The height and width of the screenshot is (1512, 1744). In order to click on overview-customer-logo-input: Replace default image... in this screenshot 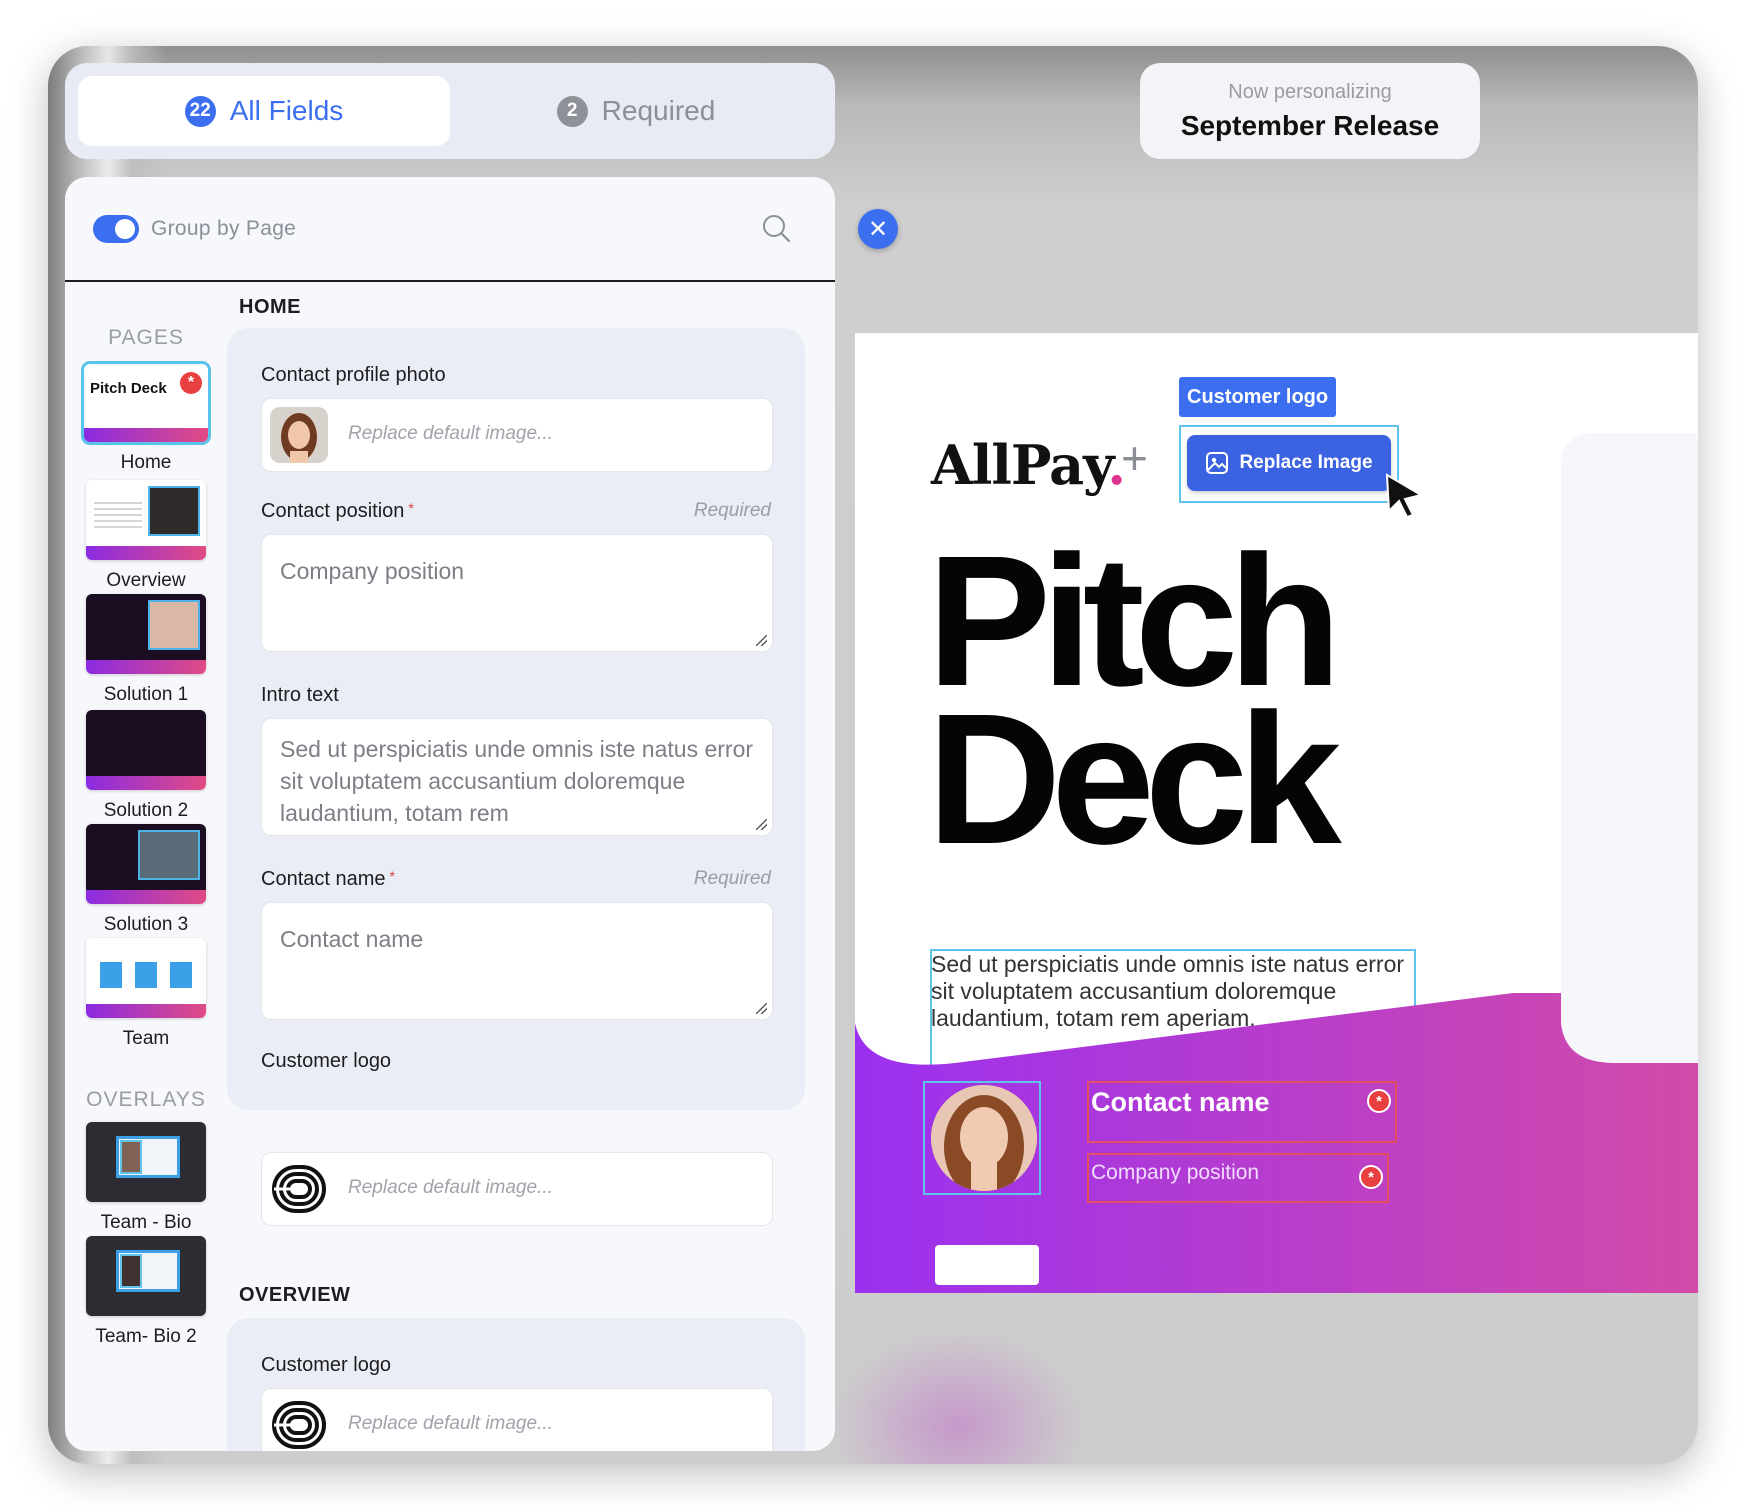, I will do `click(517, 1419)`.